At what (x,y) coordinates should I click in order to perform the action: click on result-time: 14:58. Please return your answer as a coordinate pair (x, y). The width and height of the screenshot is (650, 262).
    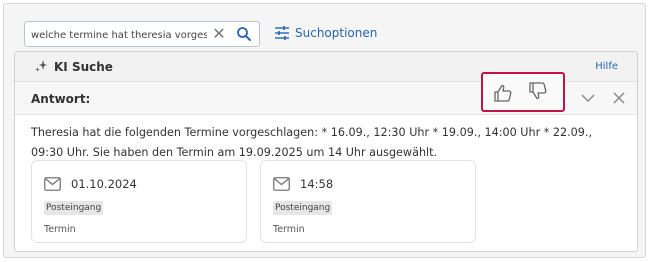
    Looking at the image, I should click on (317, 184).